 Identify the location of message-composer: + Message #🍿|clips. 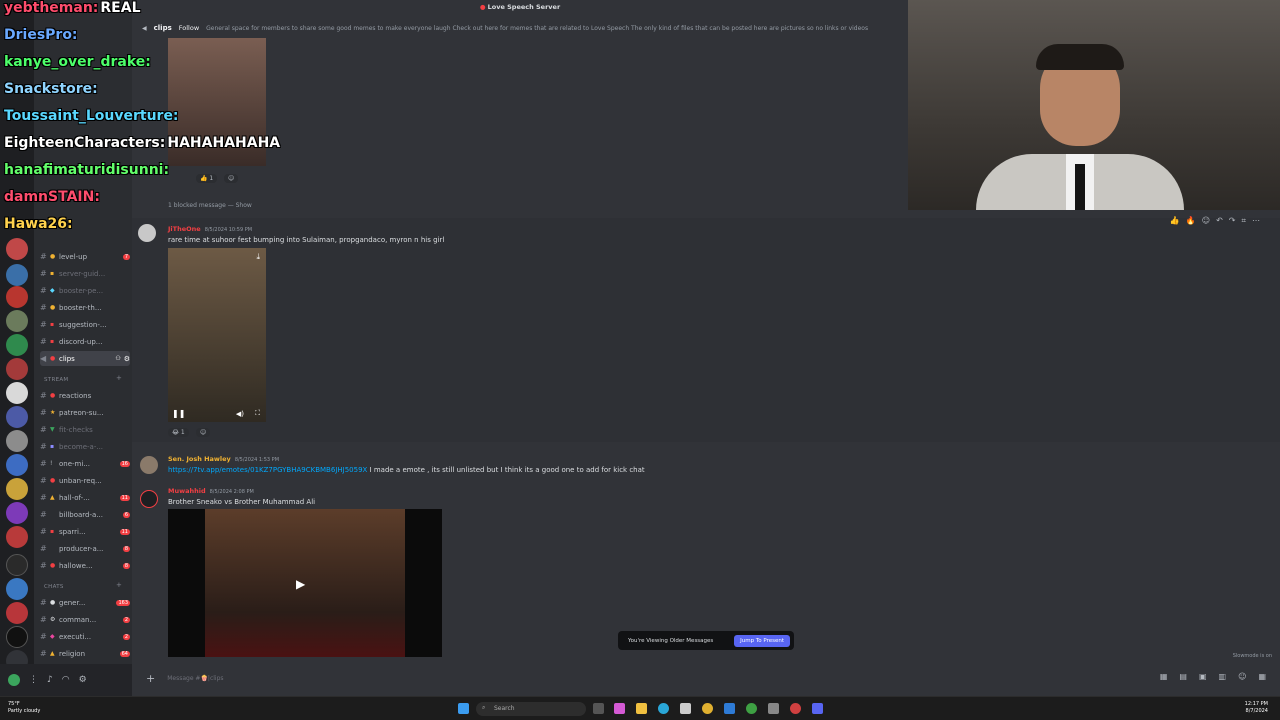
(706, 678).